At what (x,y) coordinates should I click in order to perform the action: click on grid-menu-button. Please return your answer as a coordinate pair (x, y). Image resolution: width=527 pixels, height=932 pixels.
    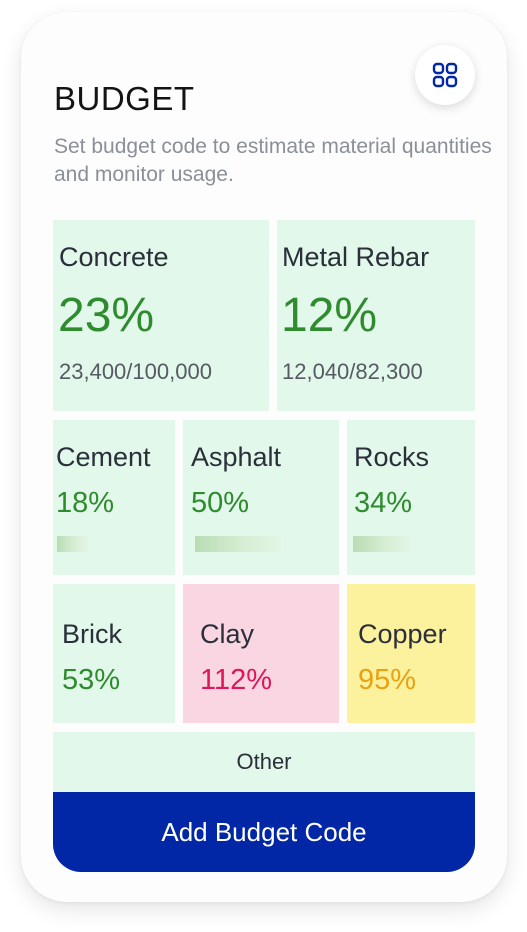
    Looking at the image, I should click on (445, 75).